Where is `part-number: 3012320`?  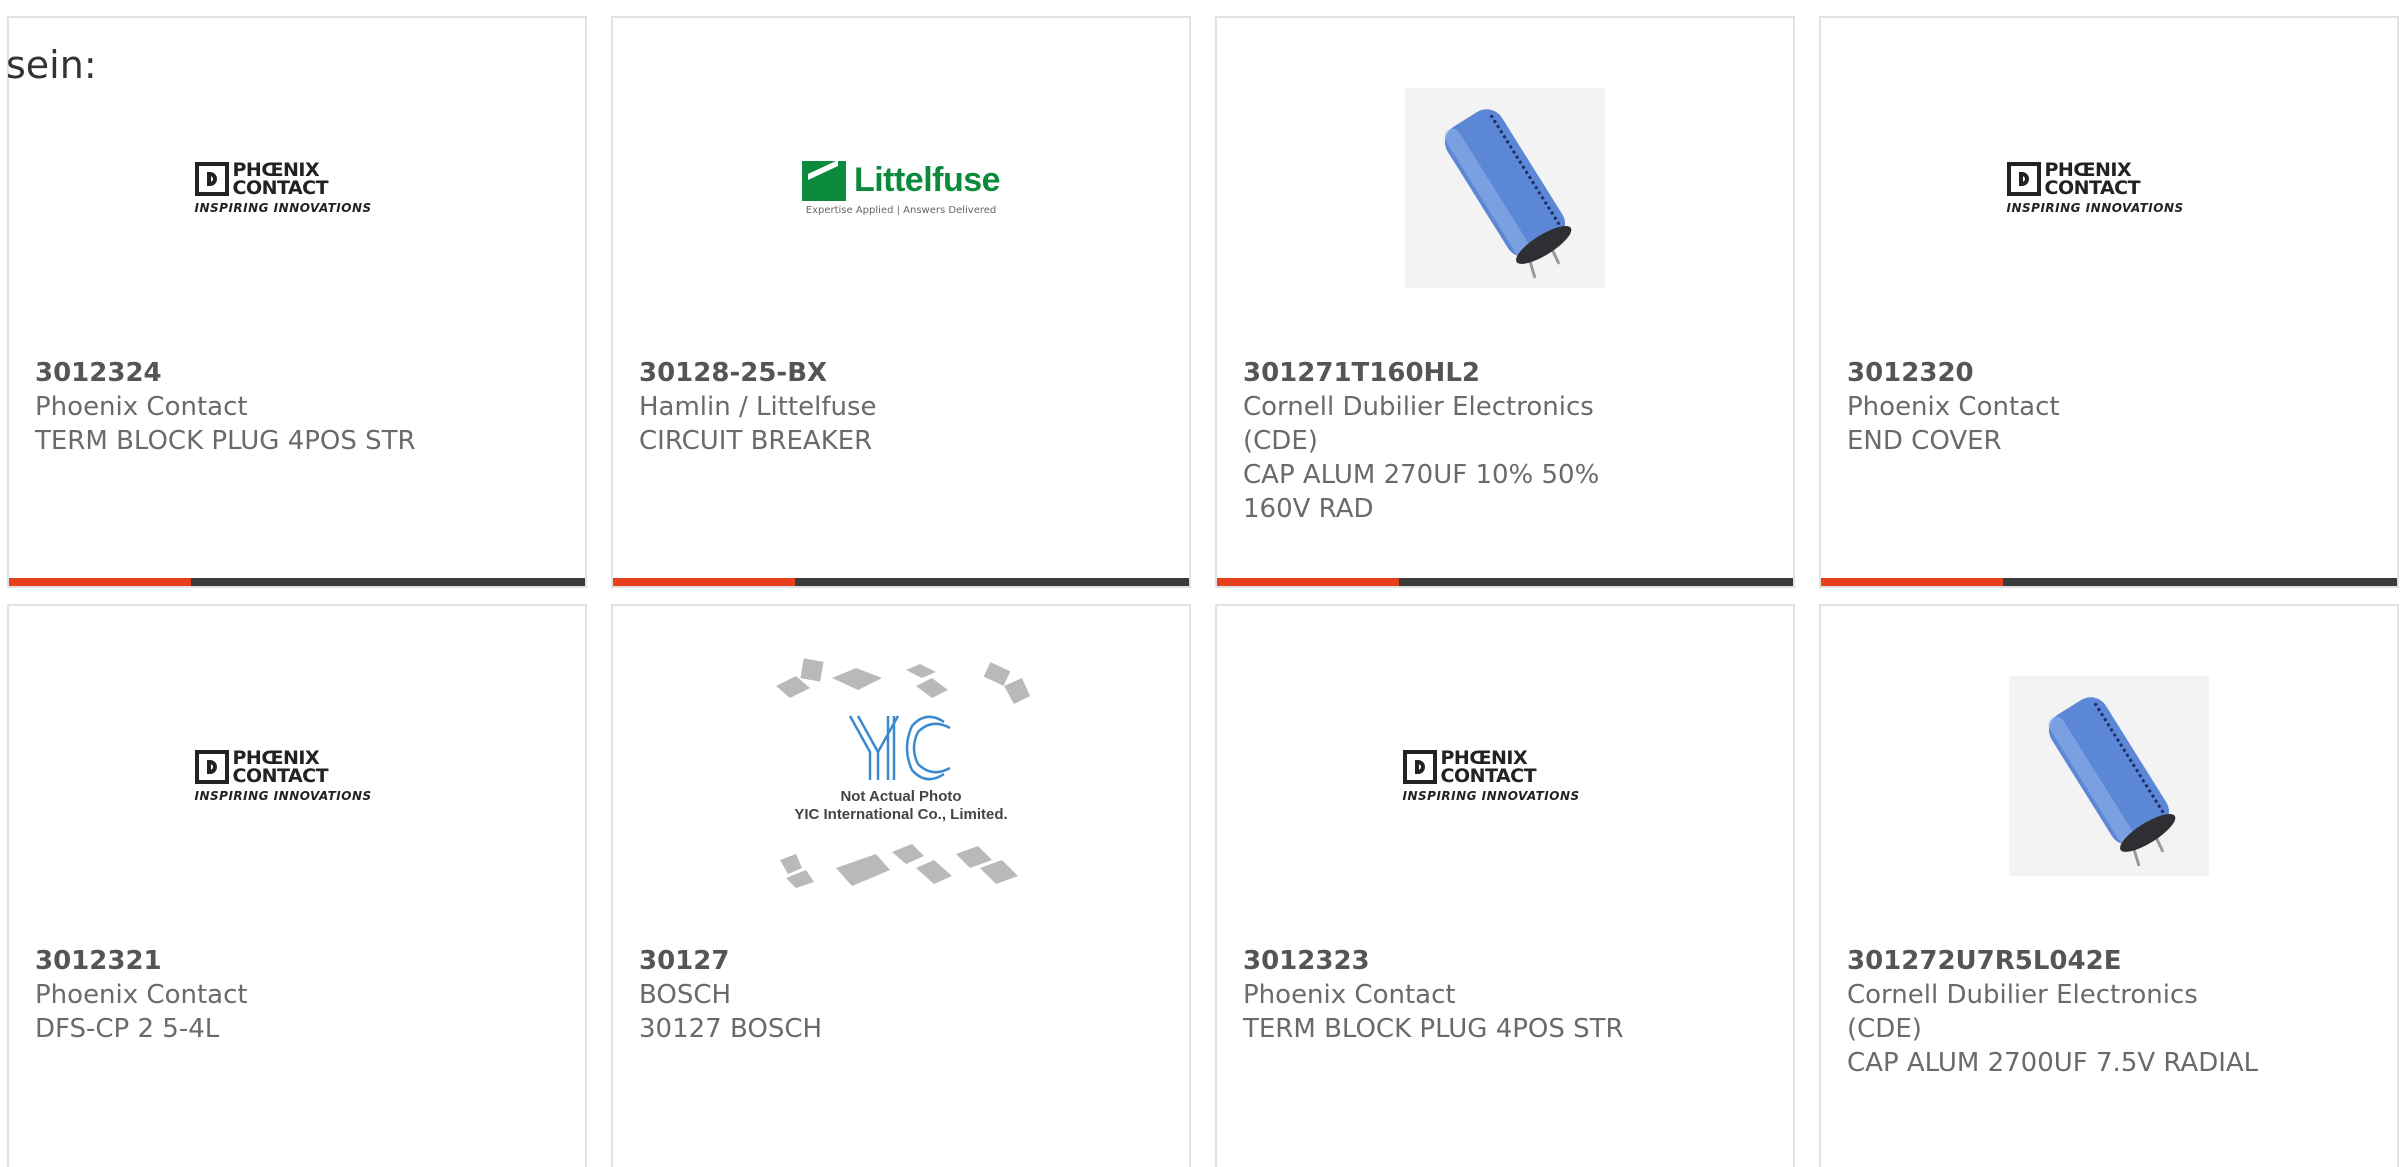 part-number: 3012320 is located at coordinates (2062, 373).